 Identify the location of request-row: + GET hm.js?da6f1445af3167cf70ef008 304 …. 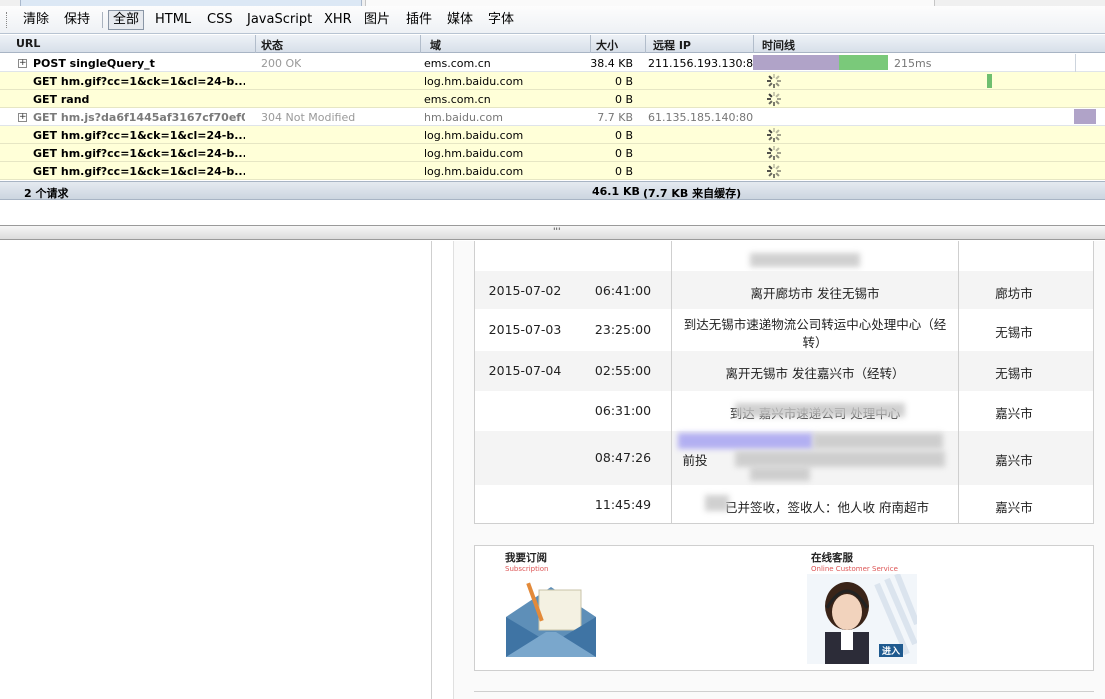
(552, 117).